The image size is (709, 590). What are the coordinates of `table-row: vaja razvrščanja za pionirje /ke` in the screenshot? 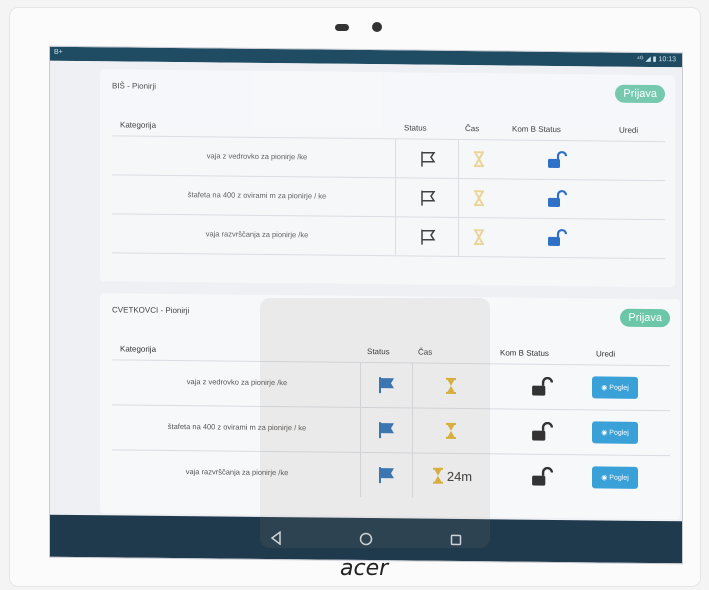 It's located at (388, 237).